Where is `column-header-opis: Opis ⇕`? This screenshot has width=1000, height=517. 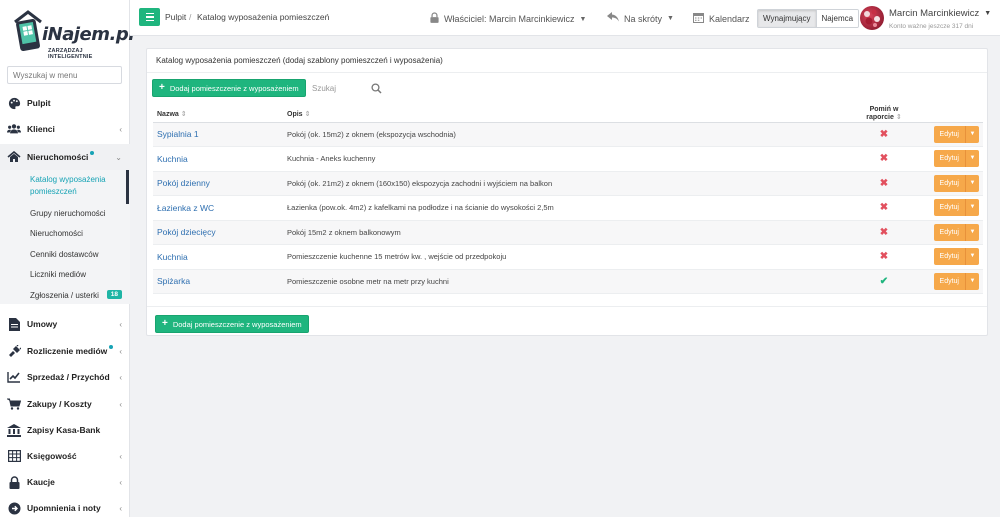 column-header-opis: Opis ⇕ is located at coordinates (566, 114).